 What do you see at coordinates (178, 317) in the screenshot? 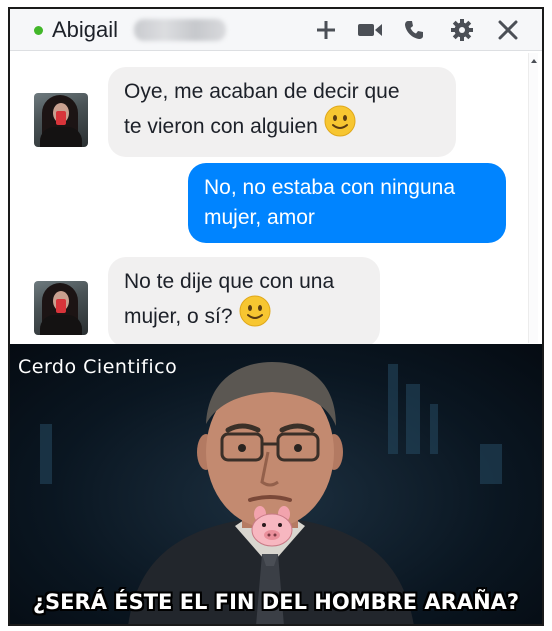
I see `message-text: mujer, o sí?` at bounding box center [178, 317].